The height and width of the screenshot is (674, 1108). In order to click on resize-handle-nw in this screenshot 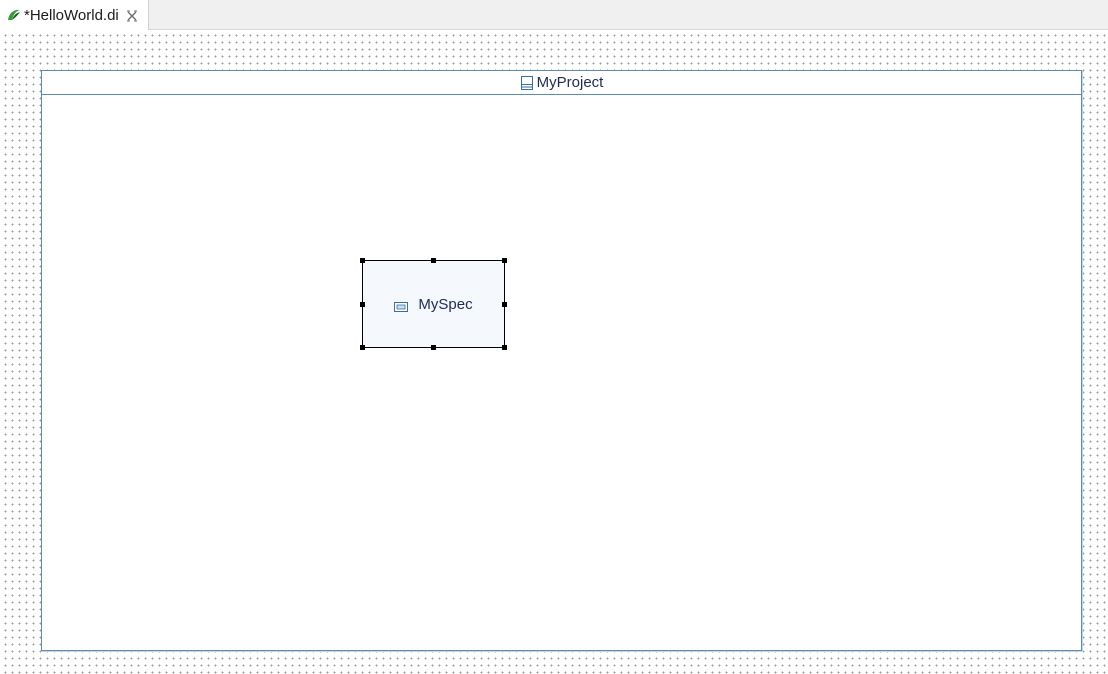, I will do `click(362, 260)`.